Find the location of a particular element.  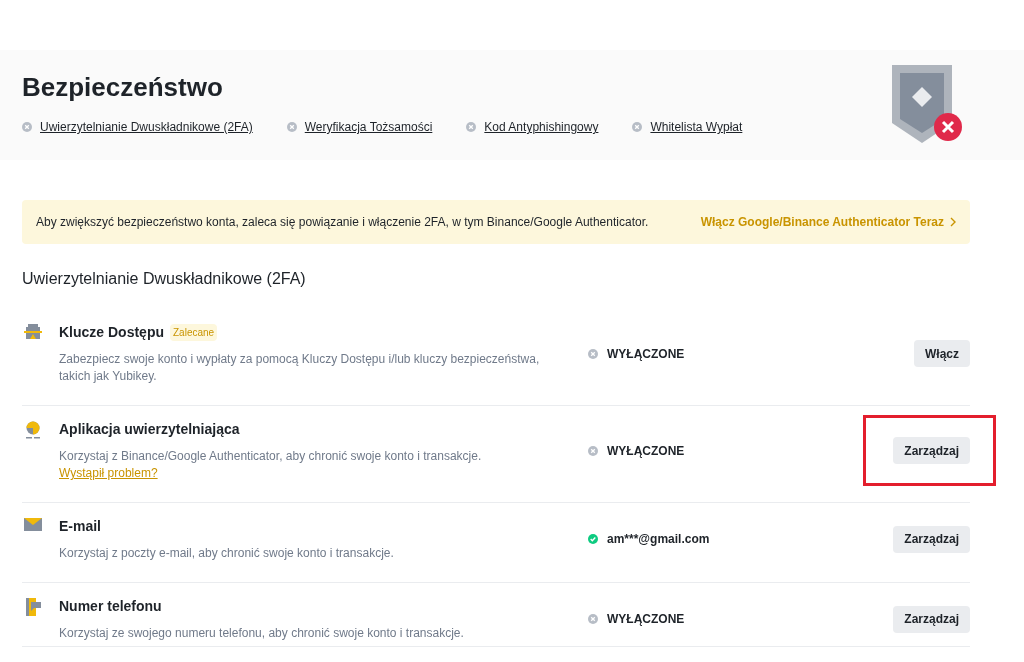

phone-icon is located at coordinates (33, 607).